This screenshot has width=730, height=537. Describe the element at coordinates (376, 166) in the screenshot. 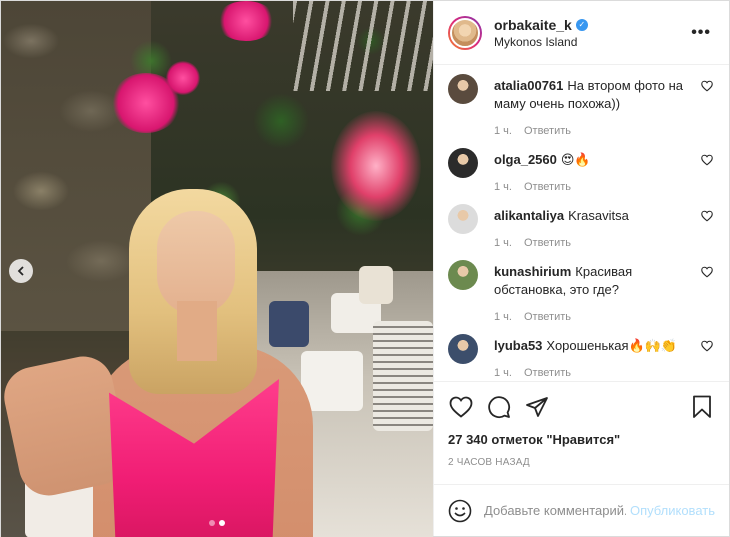

I see `pink-lamp` at that location.